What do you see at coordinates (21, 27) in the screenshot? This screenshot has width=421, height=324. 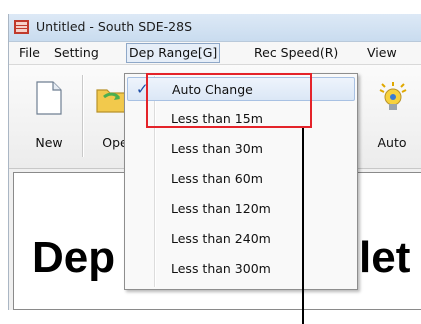 I see `app-logo-icon` at bounding box center [21, 27].